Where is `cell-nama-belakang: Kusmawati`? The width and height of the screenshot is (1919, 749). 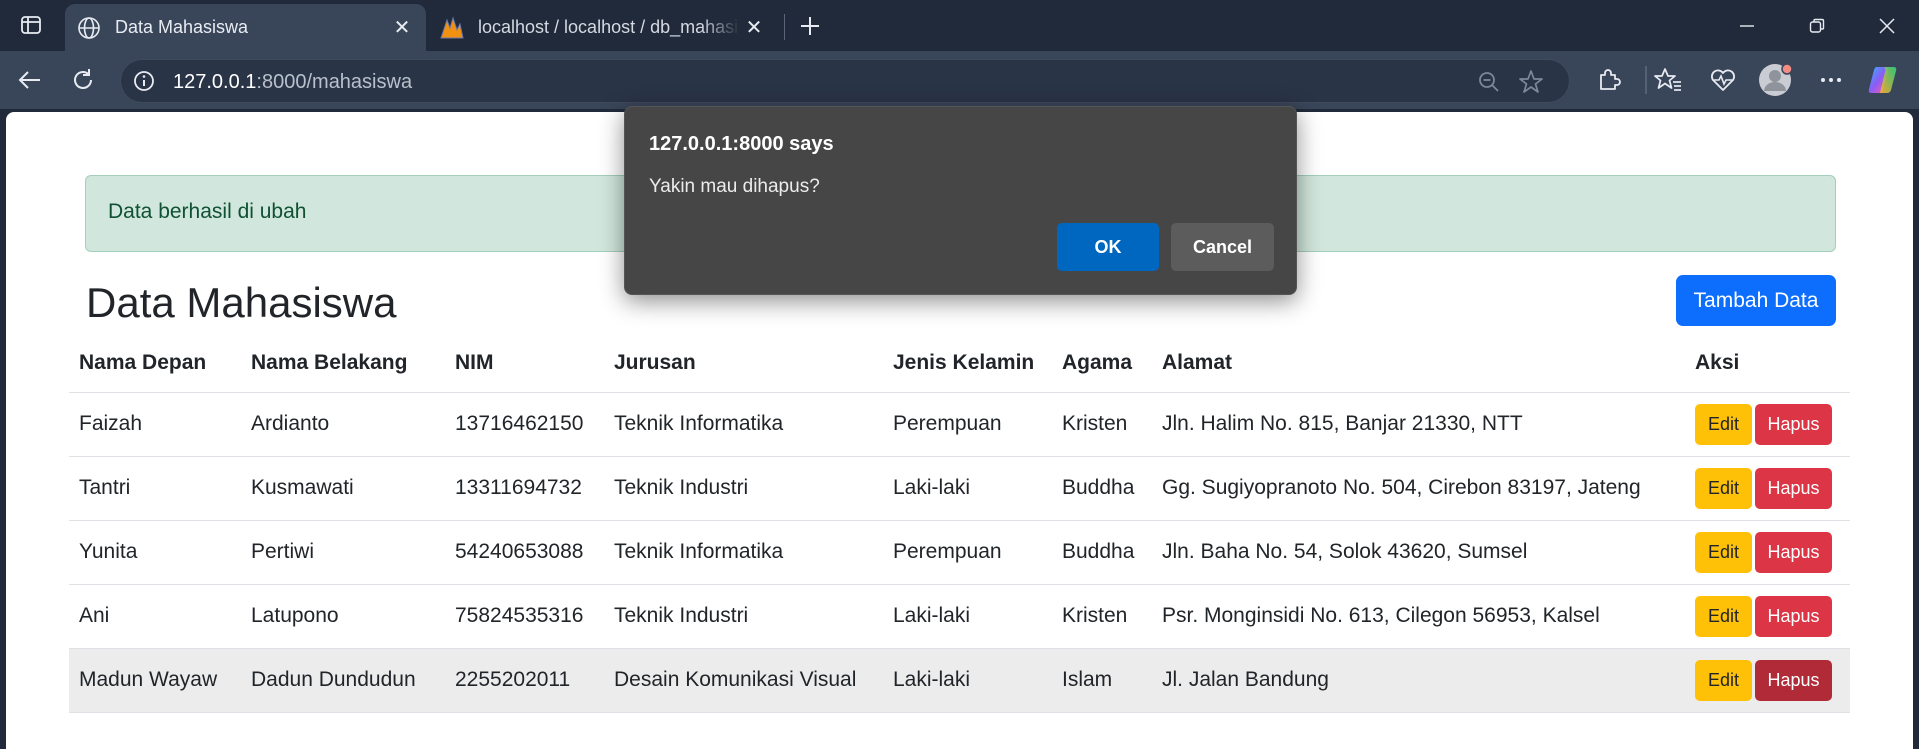
cell-nama-belakang: Kusmawati is located at coordinates (343, 488).